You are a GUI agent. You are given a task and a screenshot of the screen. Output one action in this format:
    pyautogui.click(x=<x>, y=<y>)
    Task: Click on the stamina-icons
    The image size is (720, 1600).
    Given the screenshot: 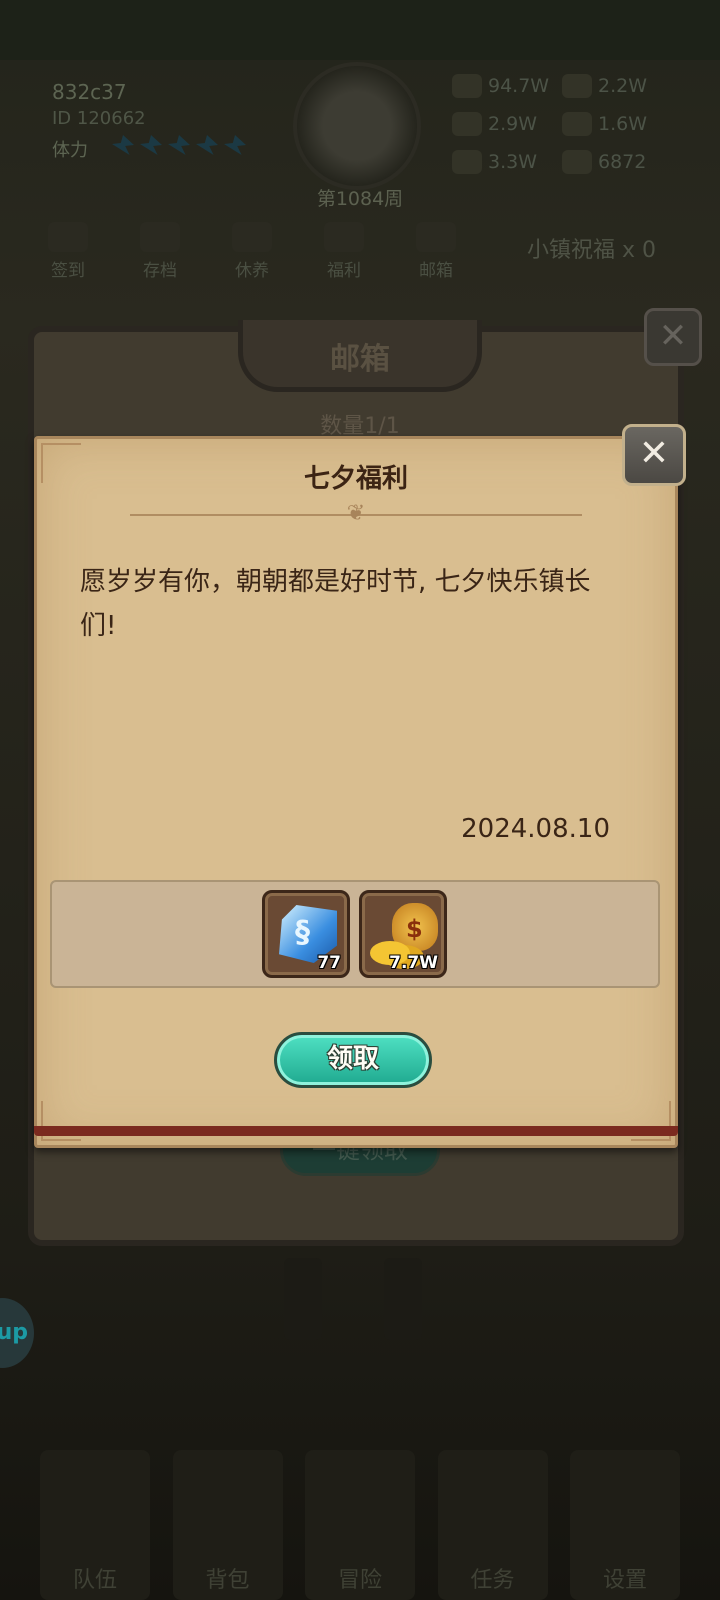 What is the action you would take?
    pyautogui.click(x=179, y=145)
    